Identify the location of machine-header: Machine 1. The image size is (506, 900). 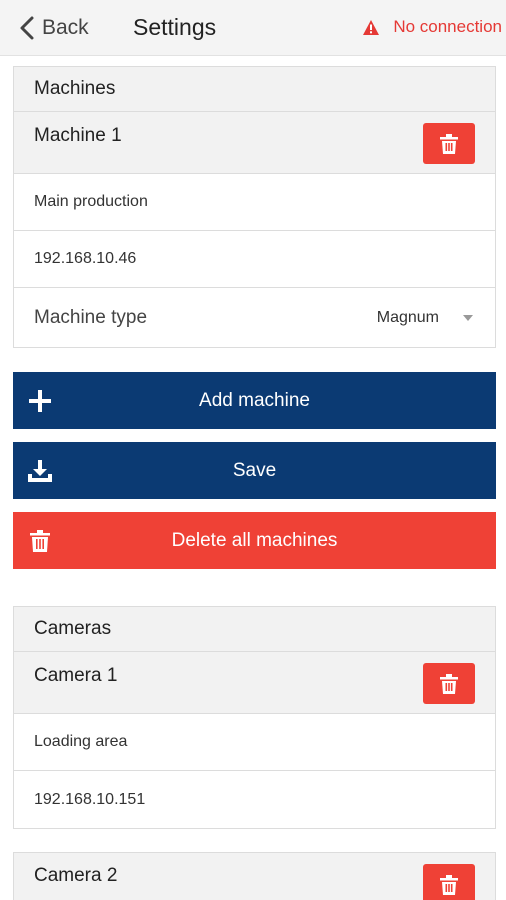
(254, 143).